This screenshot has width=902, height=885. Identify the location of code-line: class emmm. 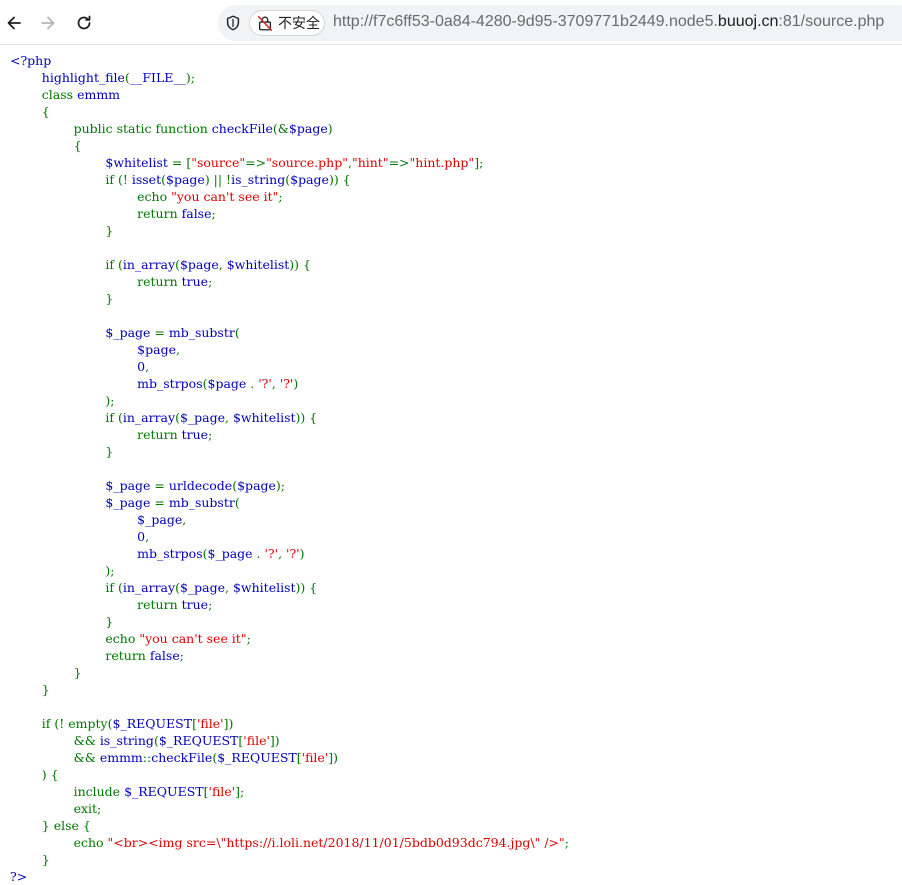
(456, 94).